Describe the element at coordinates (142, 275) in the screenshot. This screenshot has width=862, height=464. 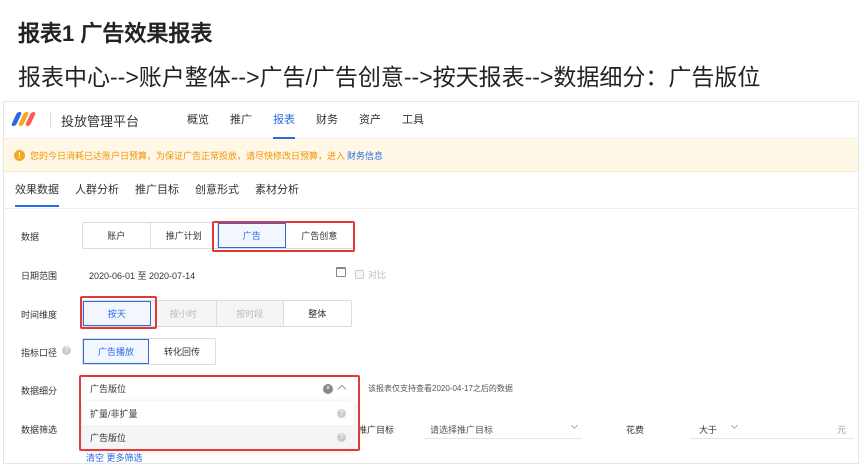
I see `date-range-input: 2020-06-01 至 2020-07-14` at that location.